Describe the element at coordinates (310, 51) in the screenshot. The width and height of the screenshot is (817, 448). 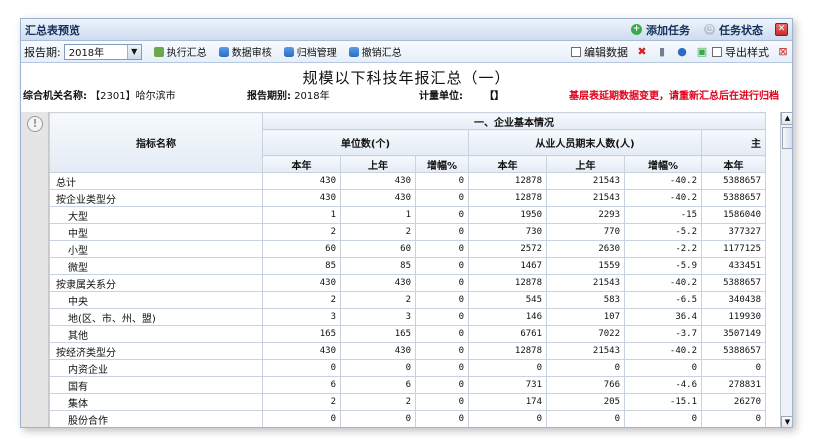
I see `archive-management-button: 归档管理` at that location.